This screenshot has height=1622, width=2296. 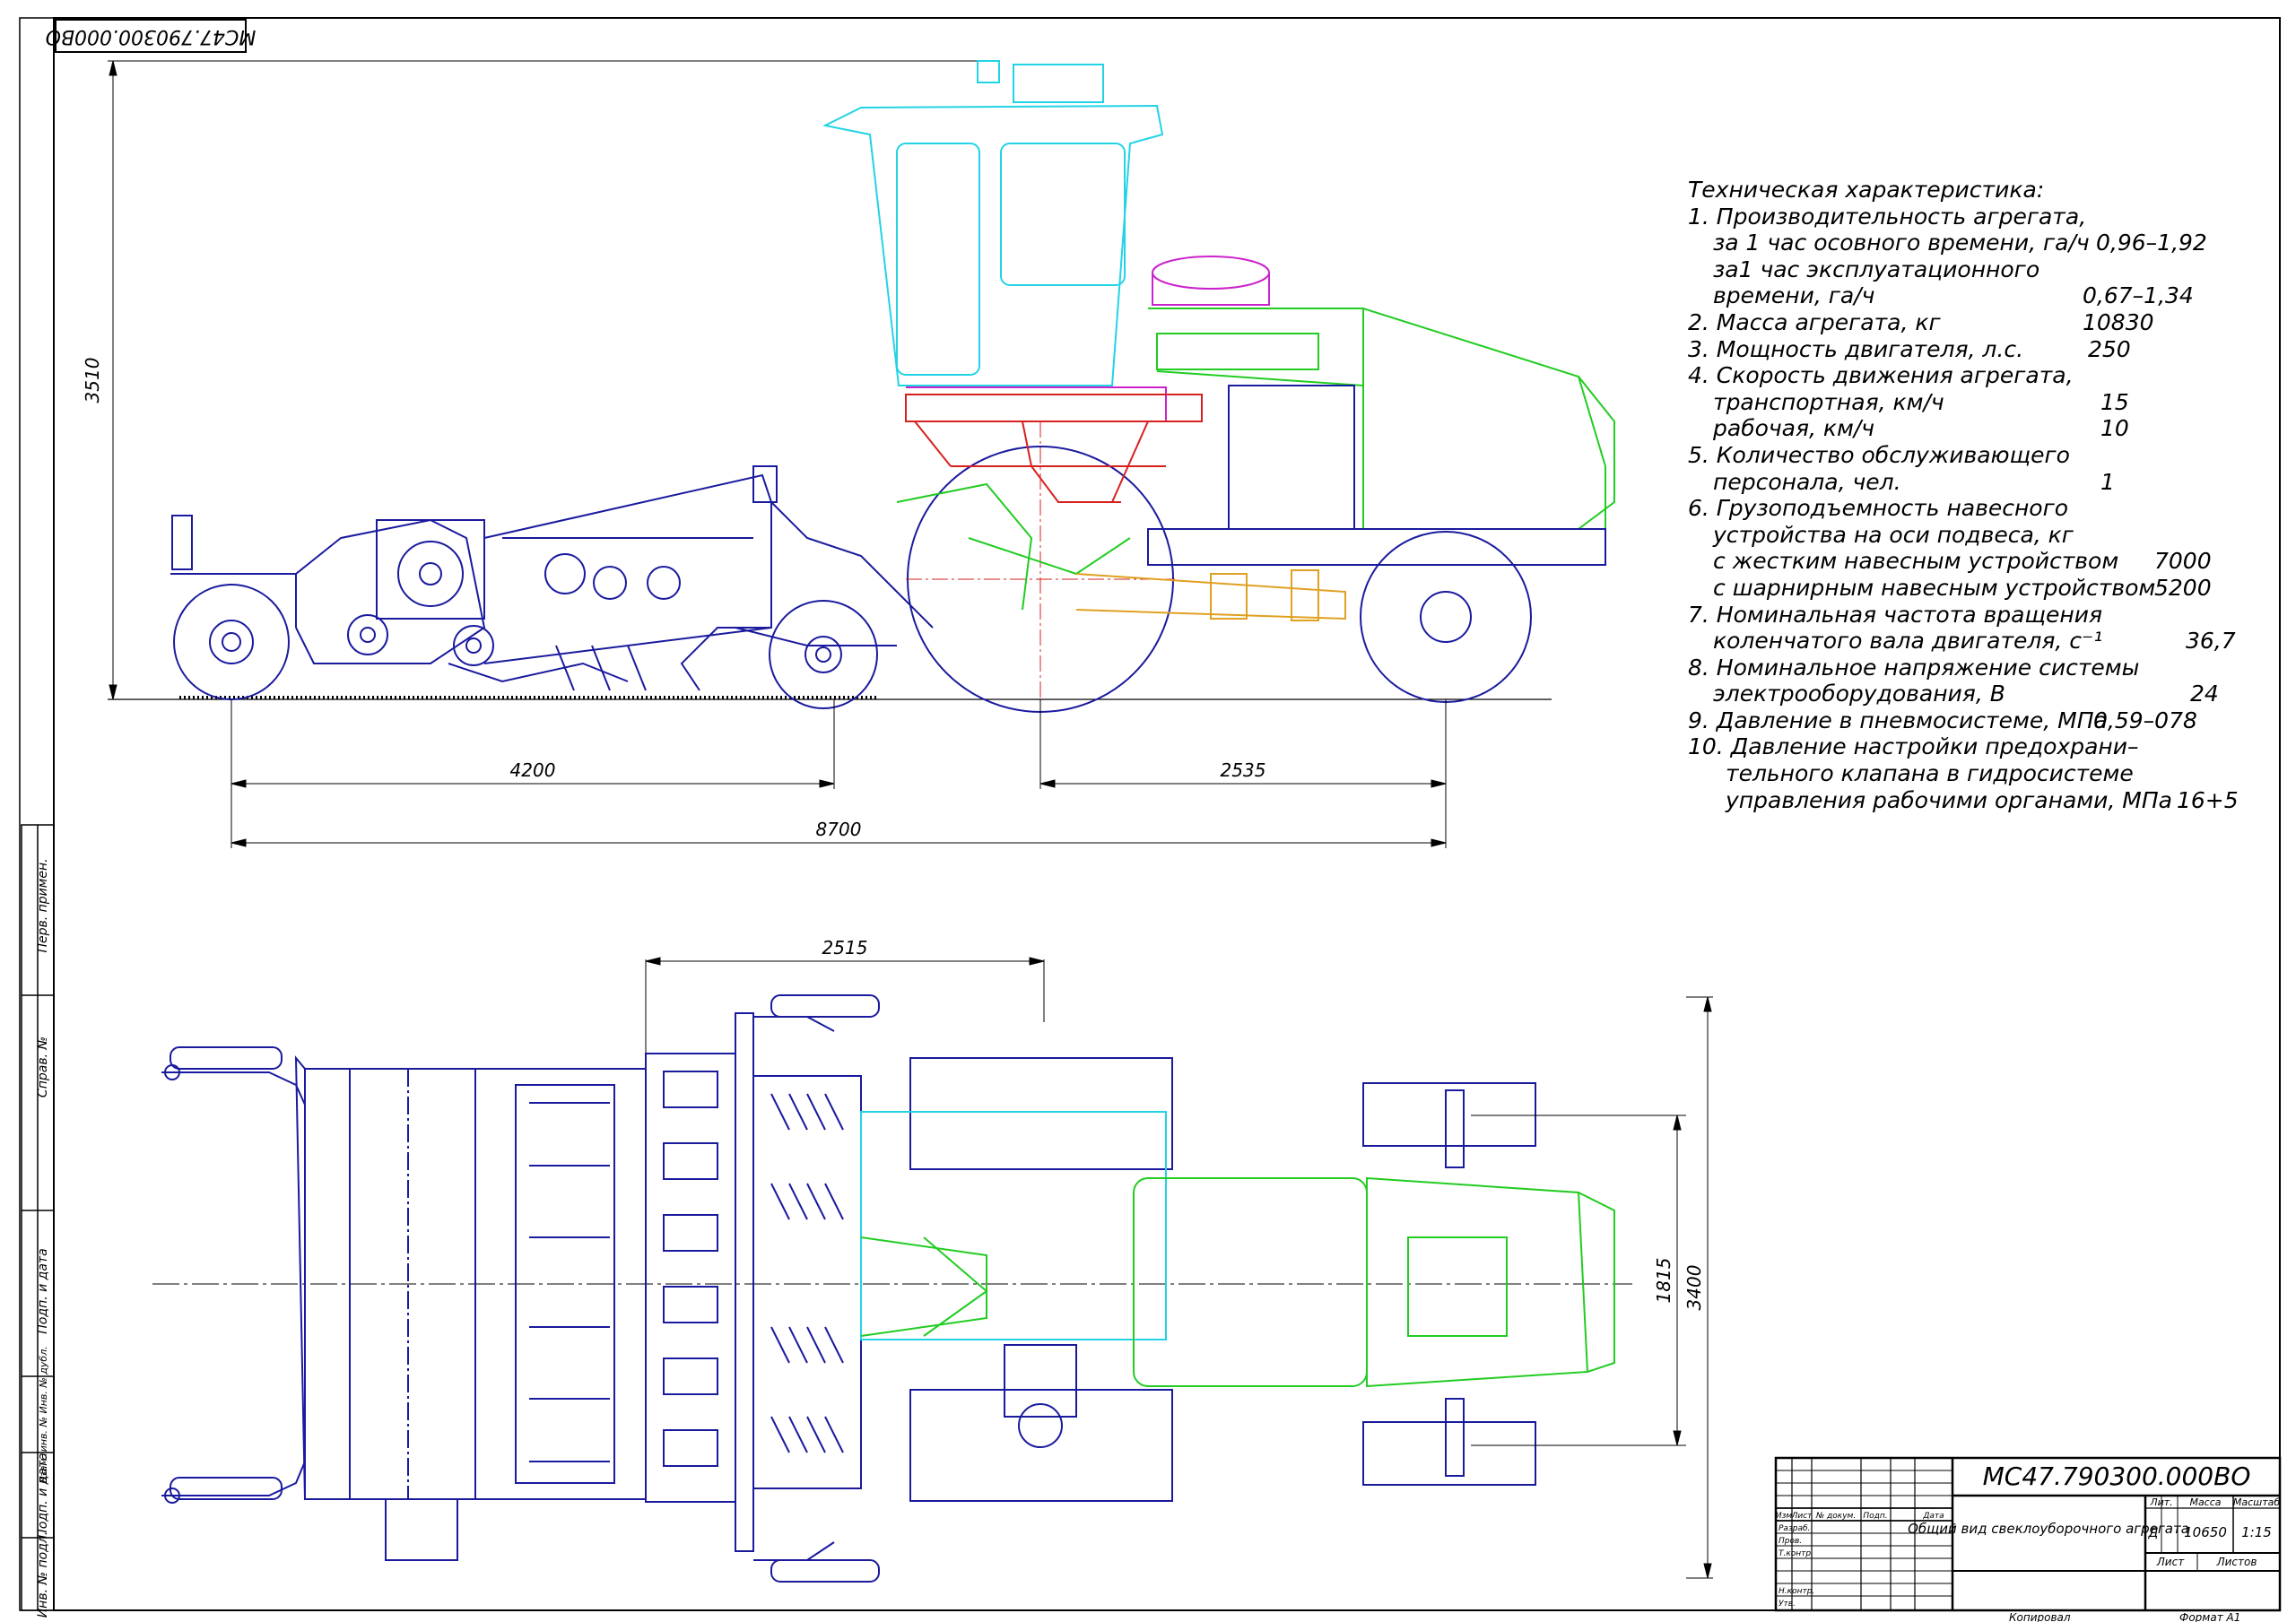 I want to click on spec-row: электрооборудования, В 24, so click(x=1975, y=694).